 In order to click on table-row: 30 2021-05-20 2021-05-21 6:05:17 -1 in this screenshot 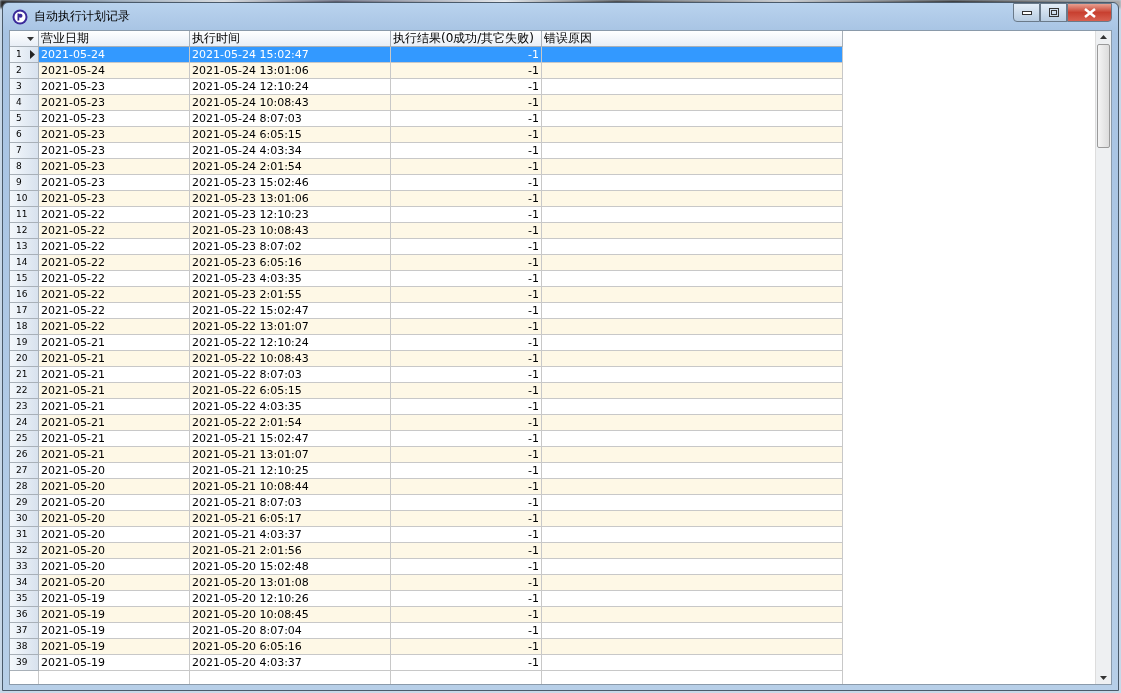, I will do `click(552, 519)`.